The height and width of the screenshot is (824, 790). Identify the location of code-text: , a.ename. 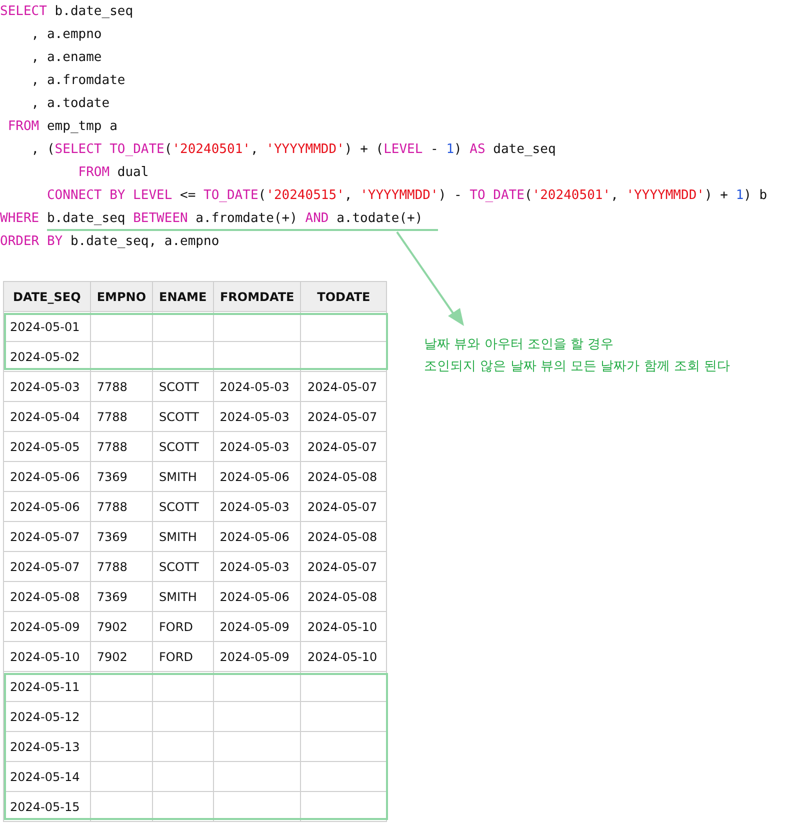
(66, 57).